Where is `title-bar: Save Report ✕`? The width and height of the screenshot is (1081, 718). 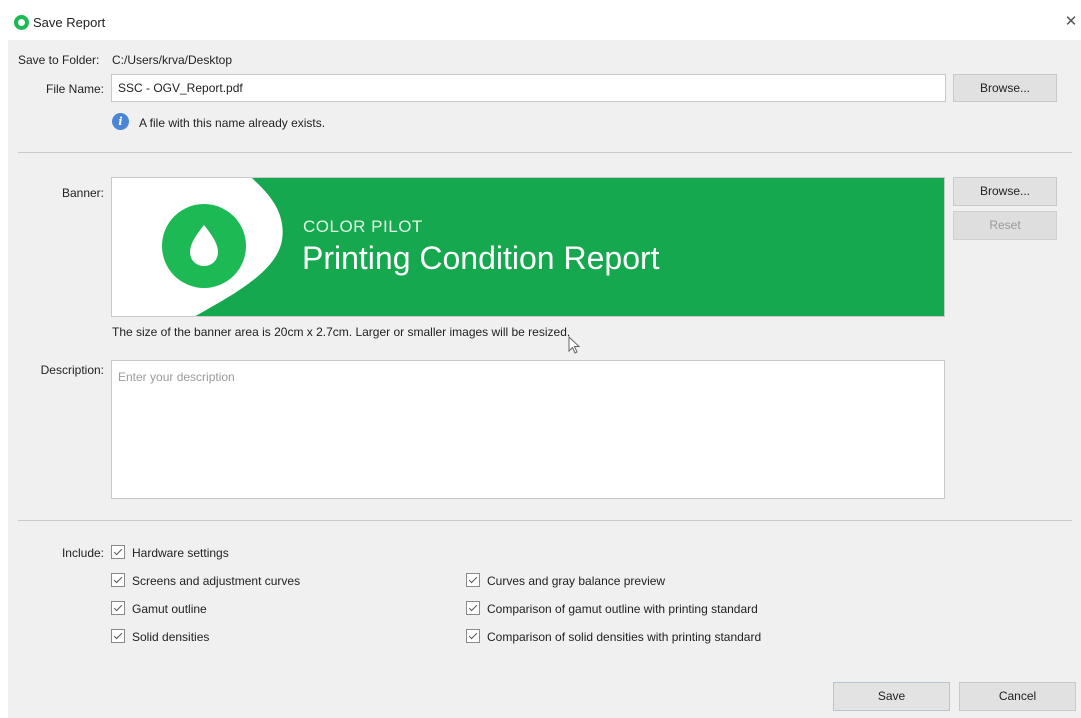
title-bar: Save Report ✕ is located at coordinates (544, 23).